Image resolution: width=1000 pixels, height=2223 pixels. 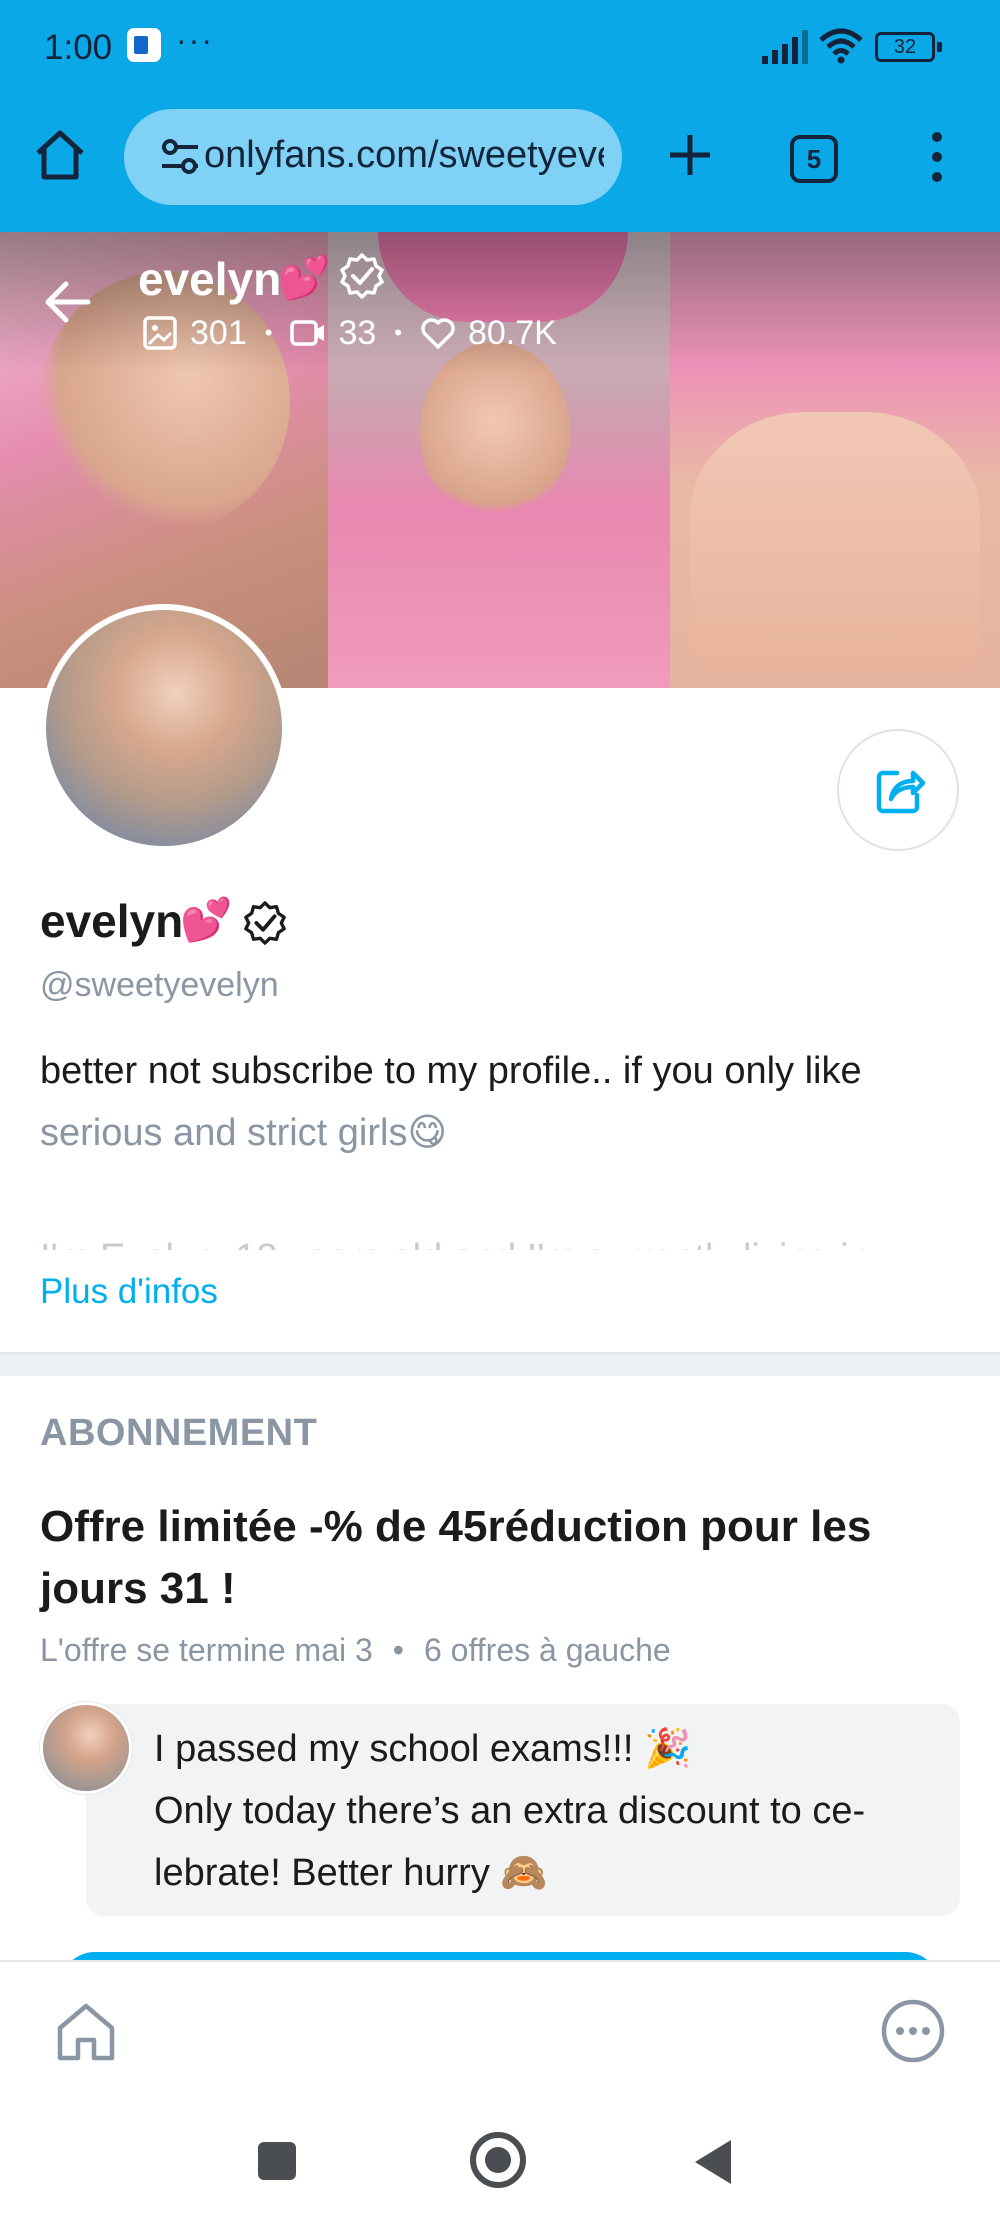 What do you see at coordinates (547, 1650) in the screenshot?
I see `offers-left: 6 offres à gauche` at bounding box center [547, 1650].